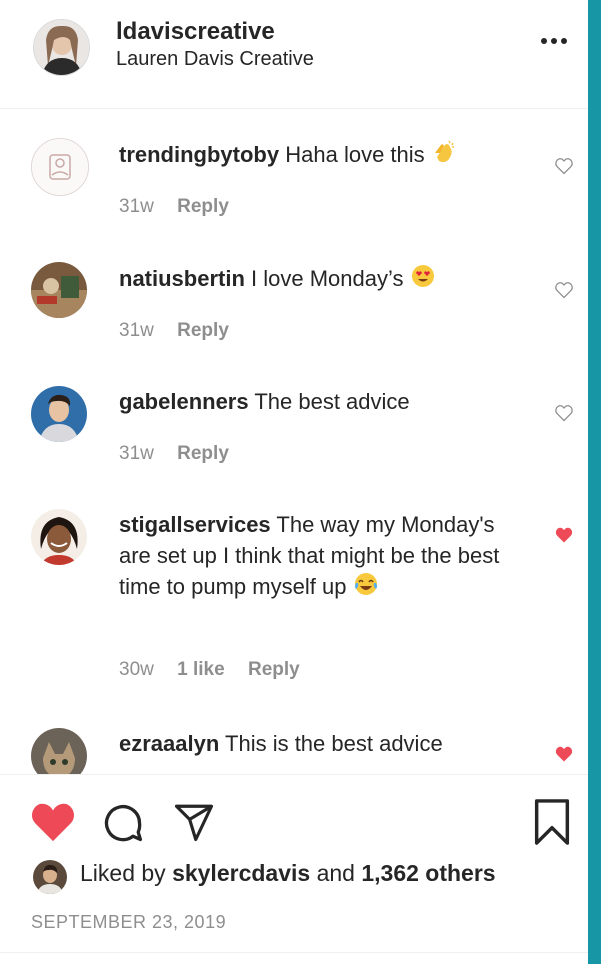 The image size is (601, 964). I want to click on comment-meta: 30w 1 like Reply, so click(209, 670).